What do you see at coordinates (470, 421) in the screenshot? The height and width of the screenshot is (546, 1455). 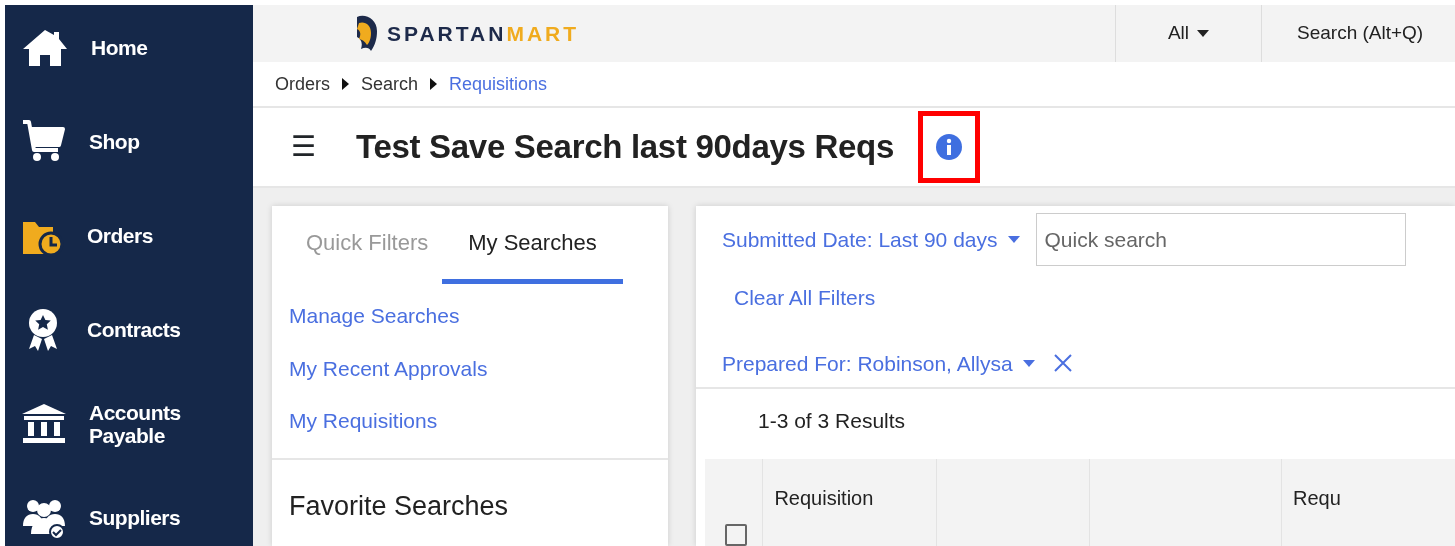 I see `saved-search-link: My Requisitions` at bounding box center [470, 421].